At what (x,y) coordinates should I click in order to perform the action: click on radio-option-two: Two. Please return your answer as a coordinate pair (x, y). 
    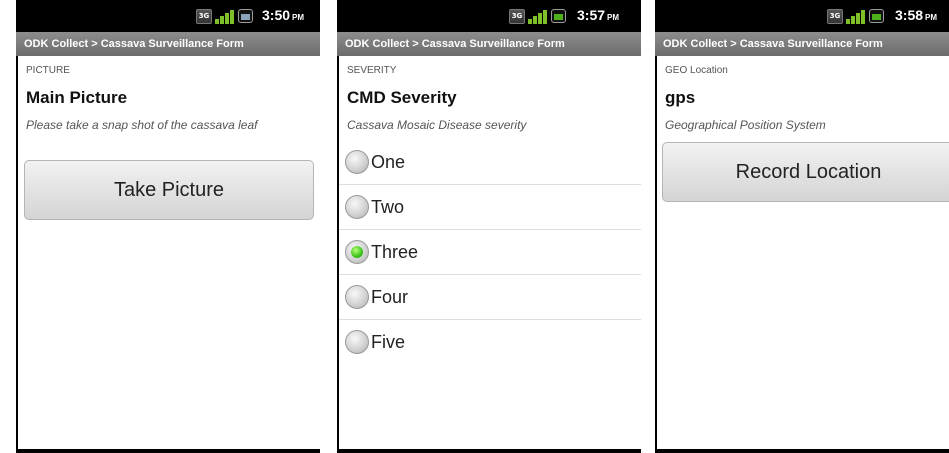
    Looking at the image, I should click on (490, 207).